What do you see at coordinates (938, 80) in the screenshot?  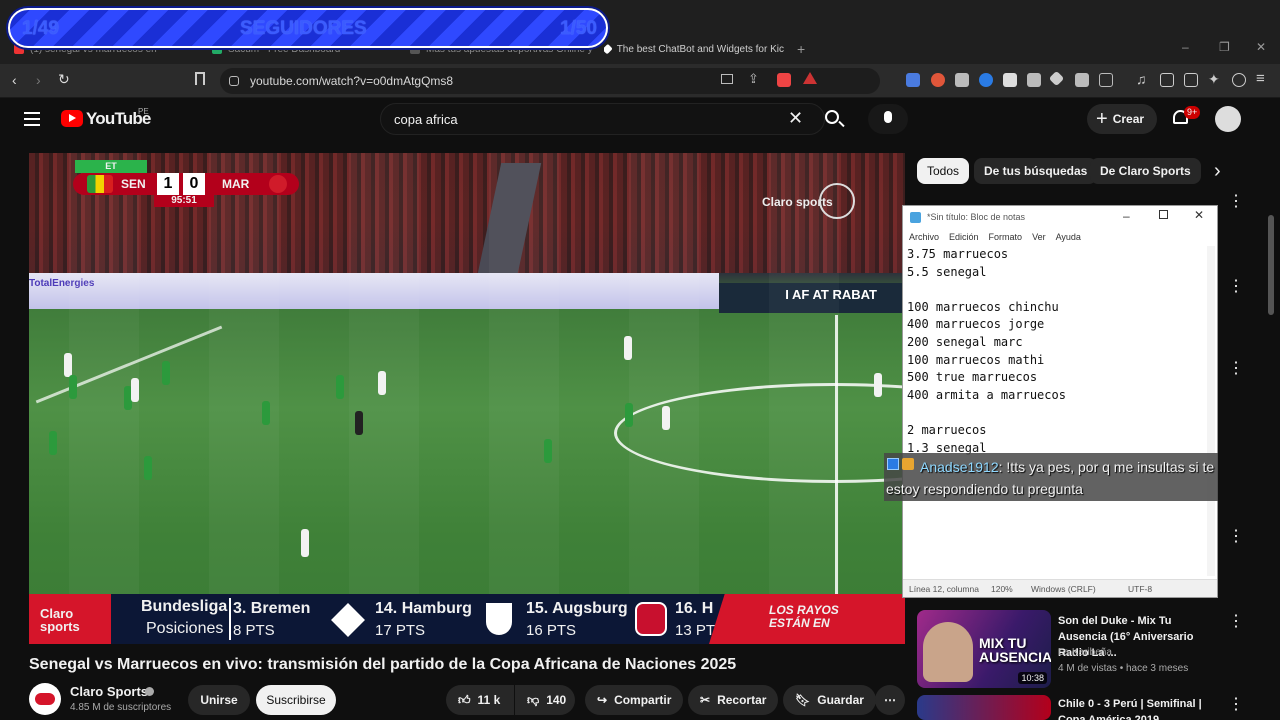 I see `fire-ext-icon` at bounding box center [938, 80].